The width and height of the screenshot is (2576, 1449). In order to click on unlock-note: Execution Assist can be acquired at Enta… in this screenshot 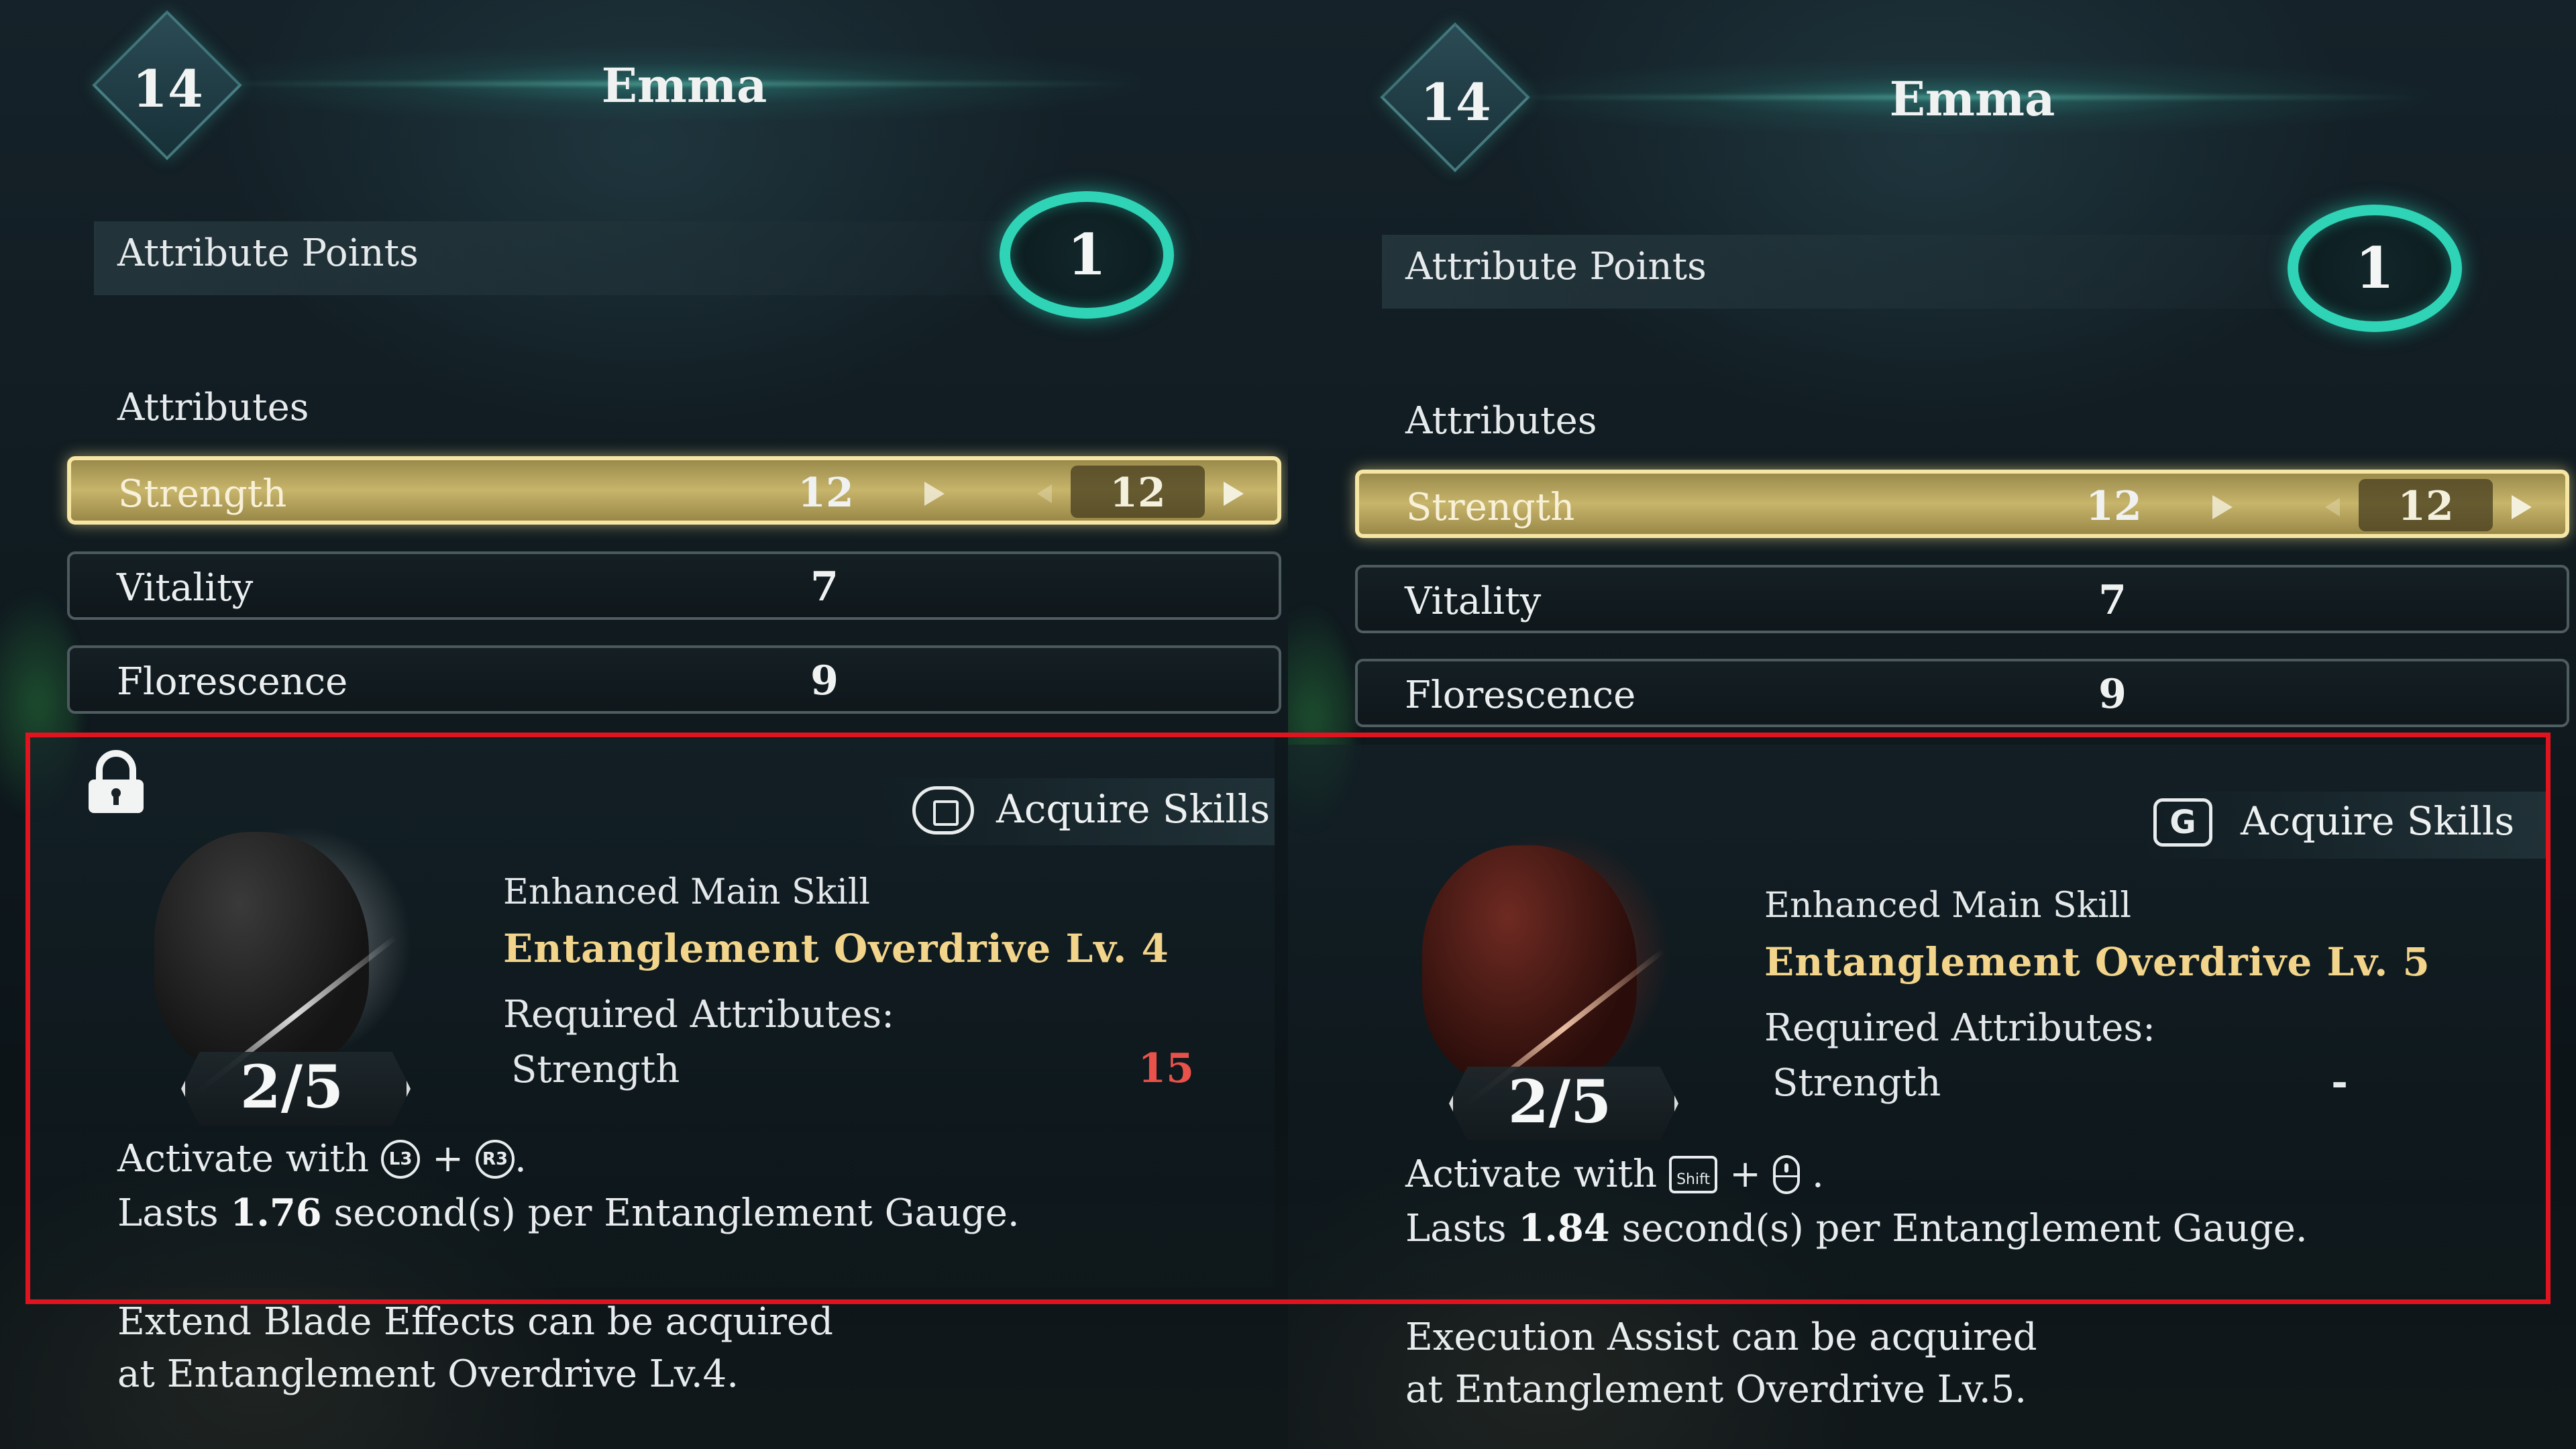, I will do `click(1721, 1363)`.